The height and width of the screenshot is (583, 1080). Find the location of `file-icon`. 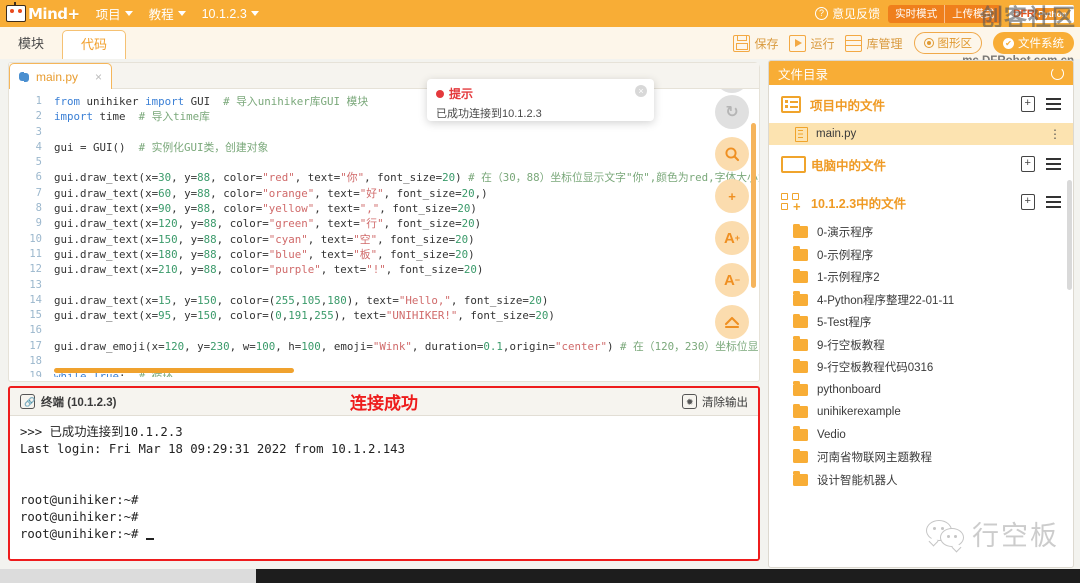

file-icon is located at coordinates (801, 134).